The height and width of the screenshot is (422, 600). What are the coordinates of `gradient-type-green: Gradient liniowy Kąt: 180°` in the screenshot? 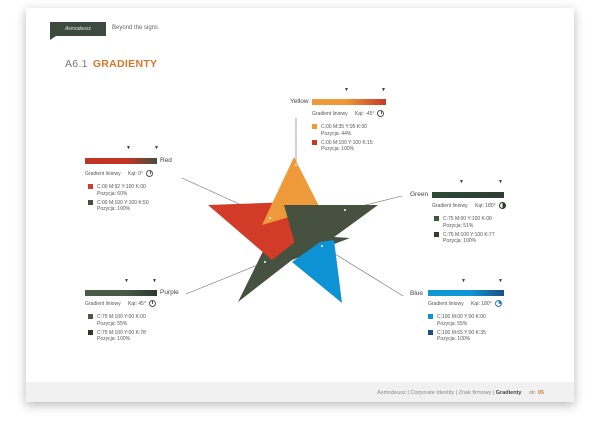 It's located at (469, 206).